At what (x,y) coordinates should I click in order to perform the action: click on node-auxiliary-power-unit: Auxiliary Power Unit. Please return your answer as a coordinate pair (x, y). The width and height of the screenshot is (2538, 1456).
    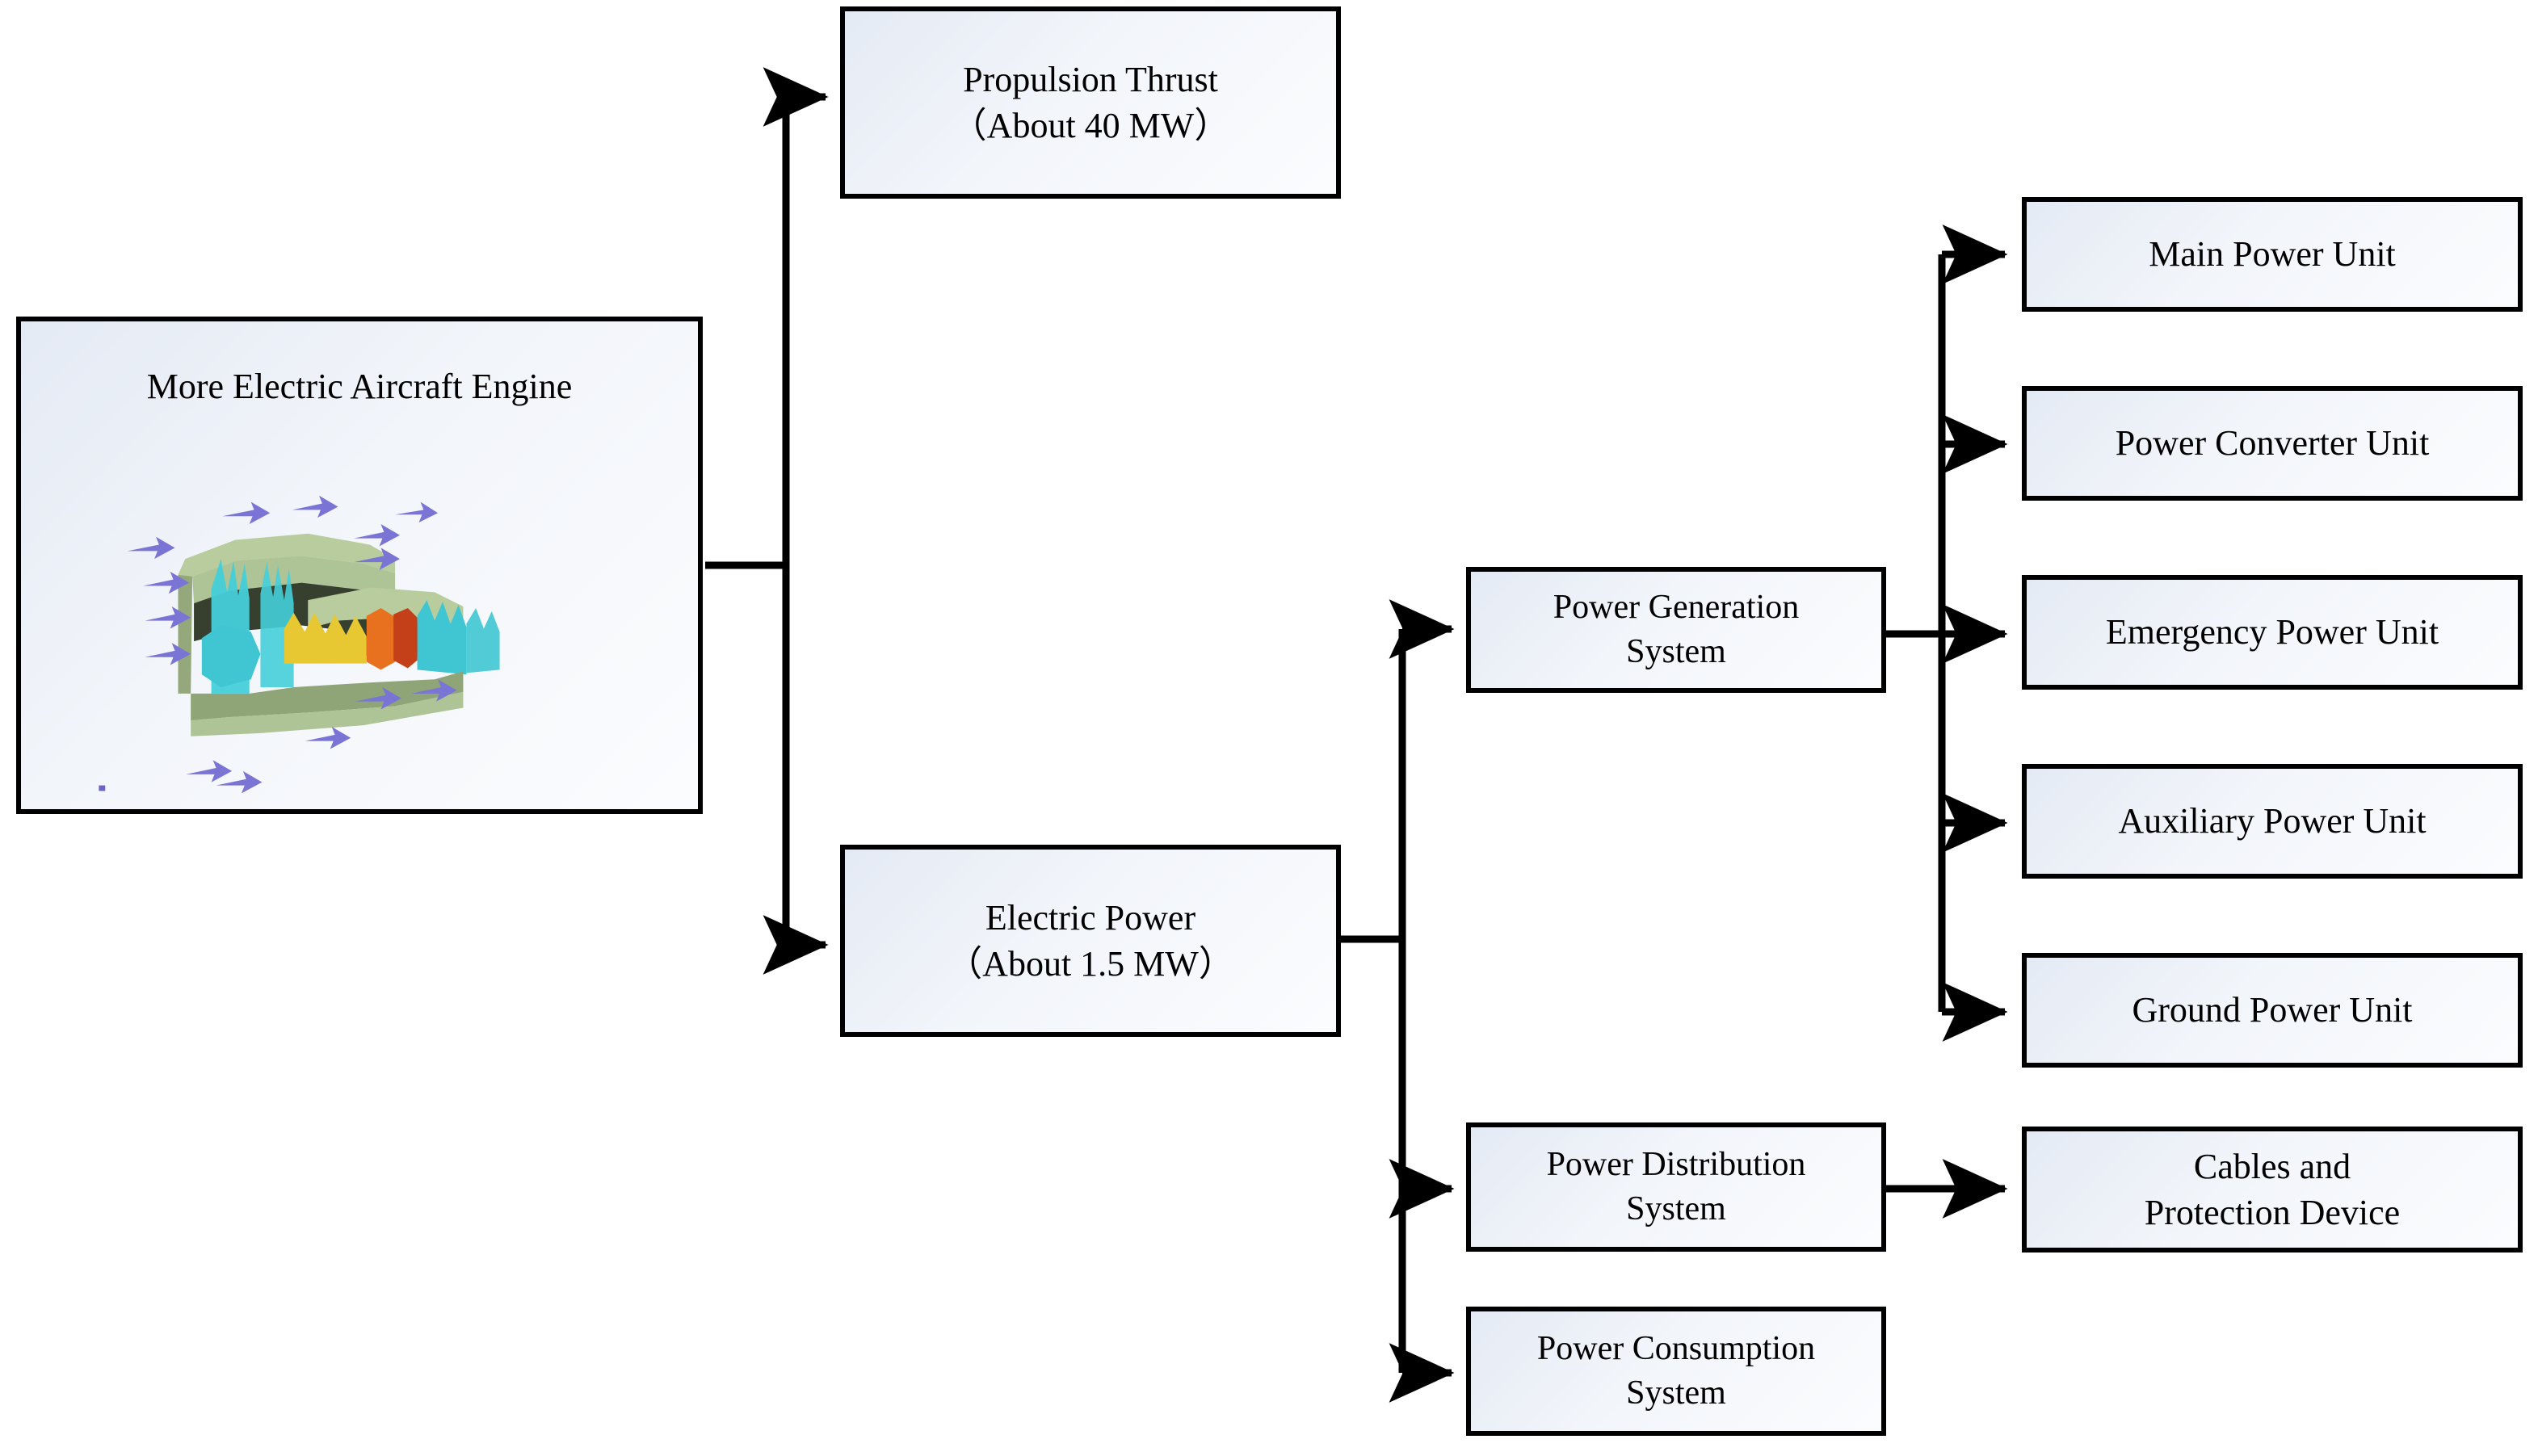
    Looking at the image, I should click on (2272, 821).